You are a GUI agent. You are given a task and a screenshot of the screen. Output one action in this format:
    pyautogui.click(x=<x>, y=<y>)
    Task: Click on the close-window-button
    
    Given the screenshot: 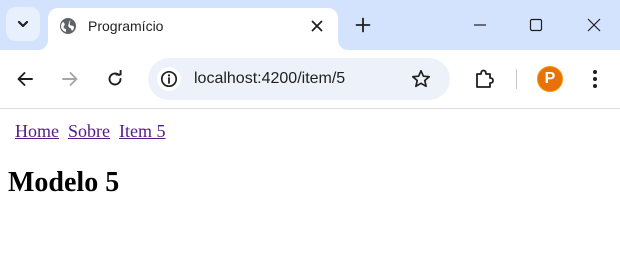 What is the action you would take?
    pyautogui.click(x=594, y=25)
    